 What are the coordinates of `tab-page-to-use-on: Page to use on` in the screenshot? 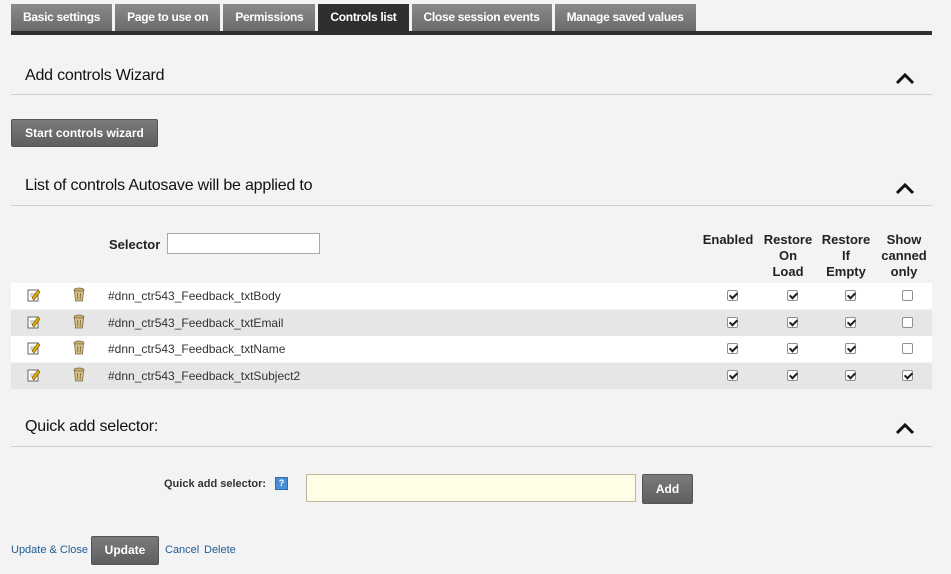 It's located at (168, 17).